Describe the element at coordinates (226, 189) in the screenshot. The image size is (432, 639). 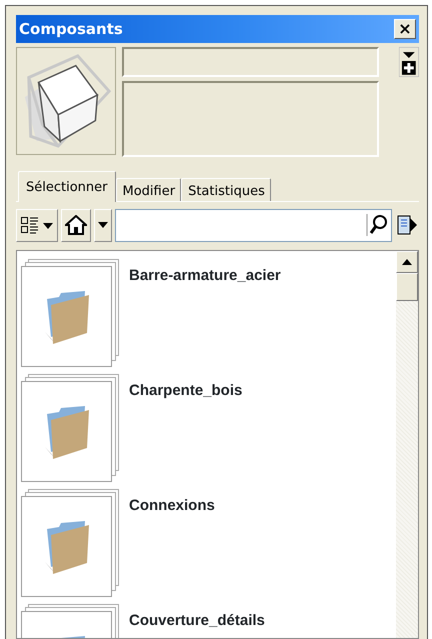
I see `tab: Statistiques` at that location.